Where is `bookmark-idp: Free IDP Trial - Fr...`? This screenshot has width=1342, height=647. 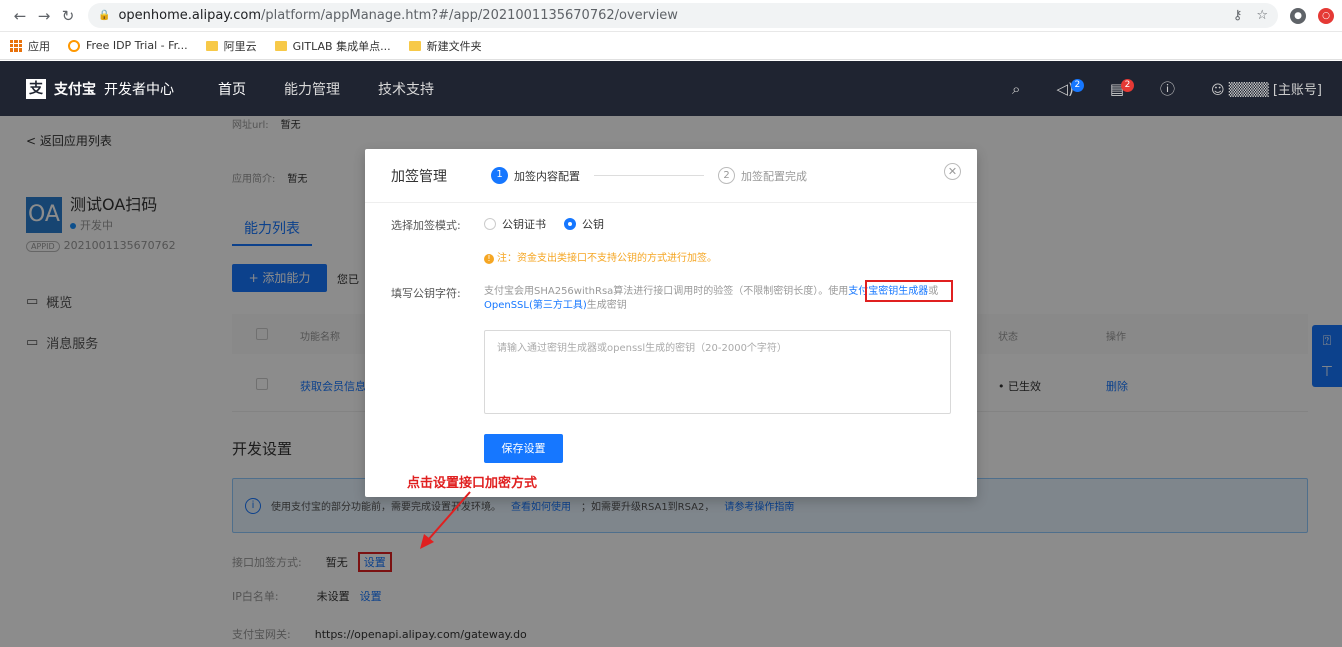
bookmark-idp: Free IDP Trial - Fr... is located at coordinates (128, 45).